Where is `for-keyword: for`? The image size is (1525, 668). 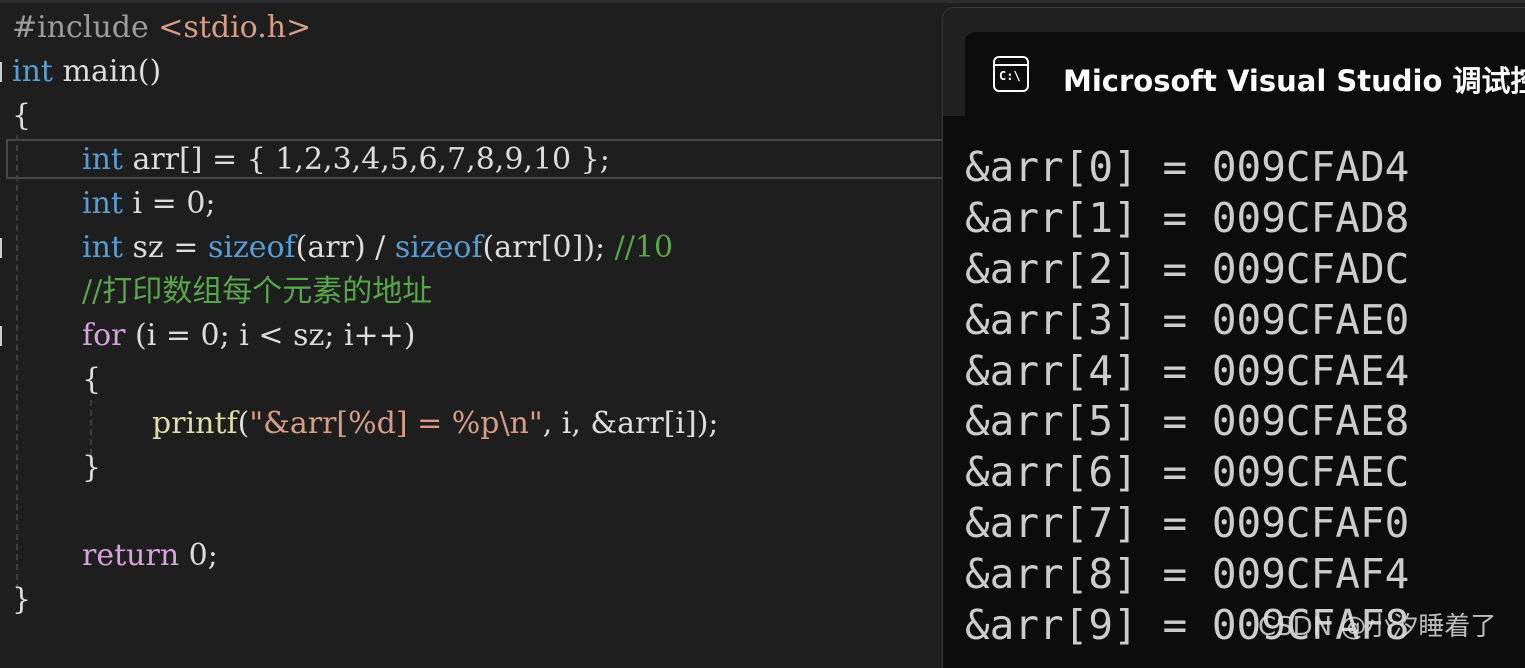 for-keyword: for is located at coordinates (104, 335).